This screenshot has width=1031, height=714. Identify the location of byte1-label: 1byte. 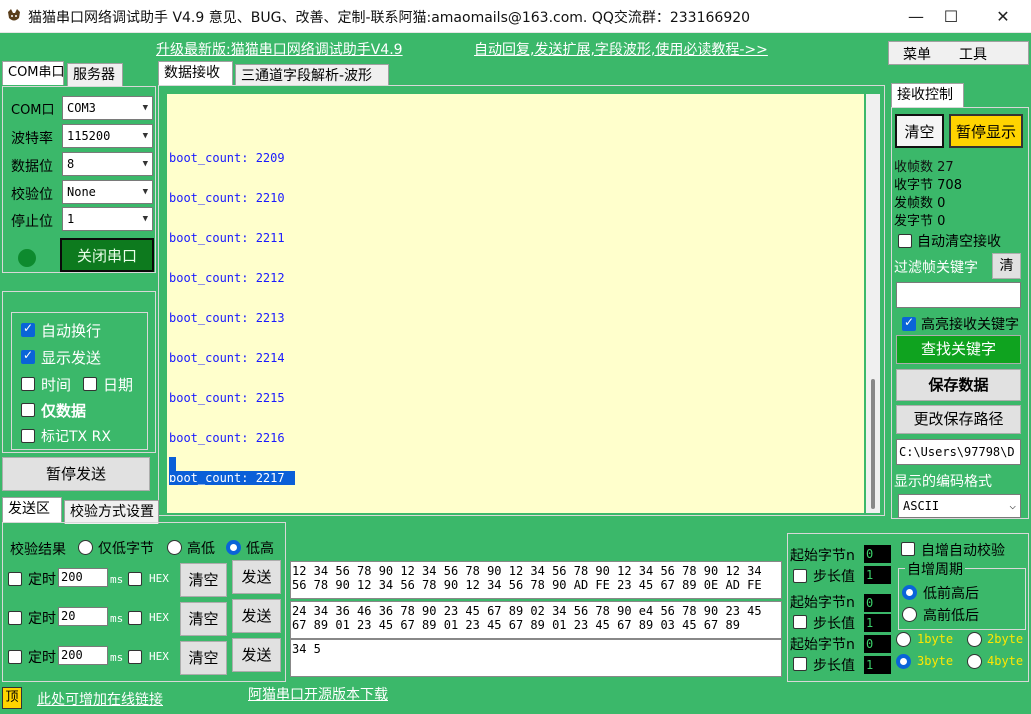
(935, 639).